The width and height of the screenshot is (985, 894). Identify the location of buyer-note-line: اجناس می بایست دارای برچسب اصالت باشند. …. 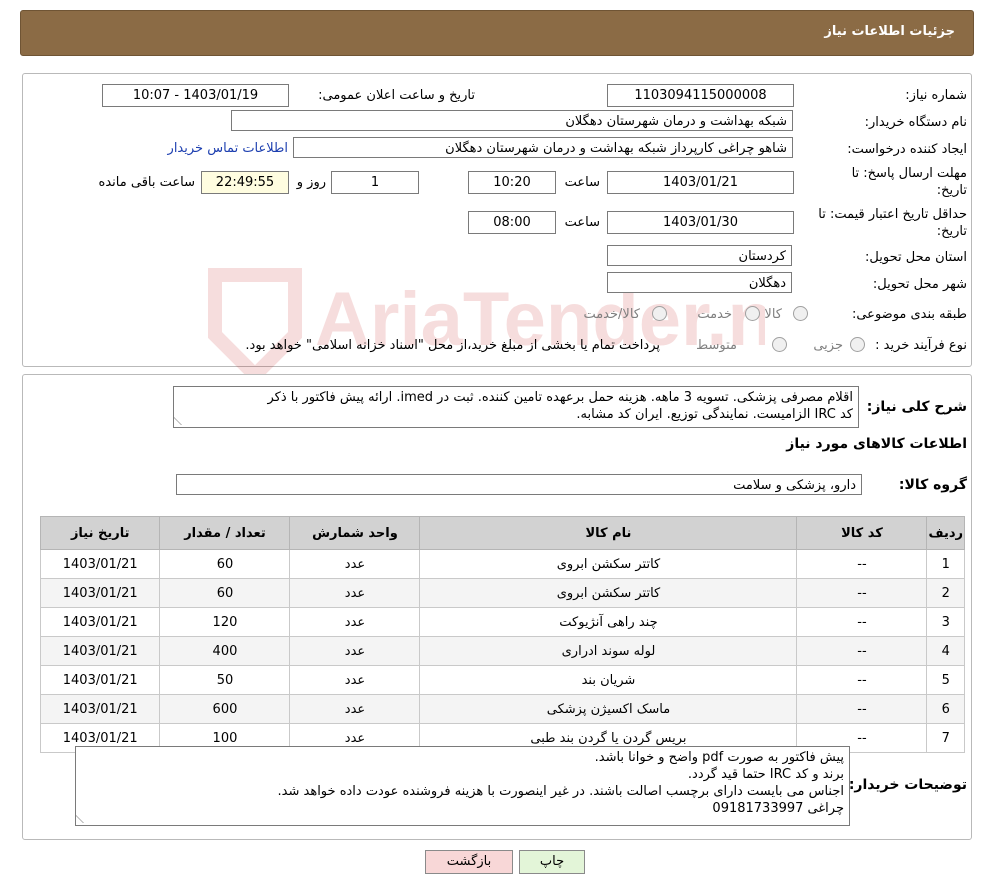
(560, 791).